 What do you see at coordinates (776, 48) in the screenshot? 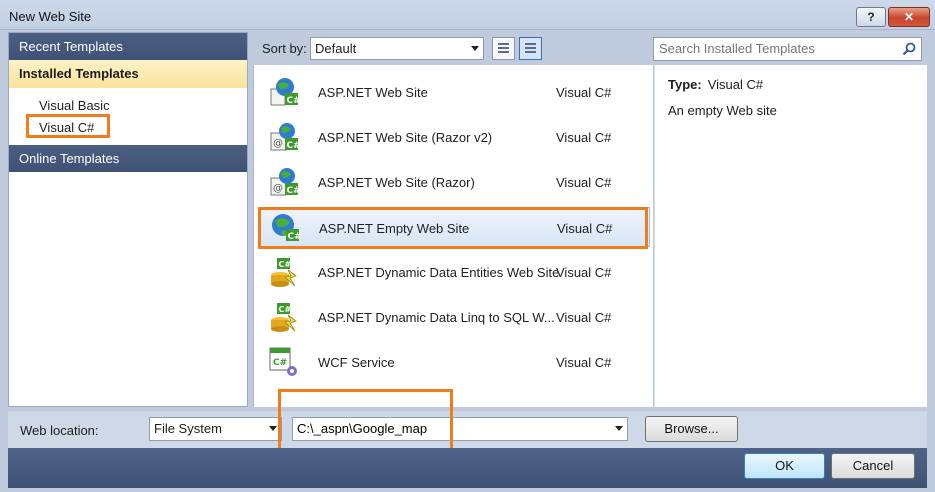
I see `search-input` at bounding box center [776, 48].